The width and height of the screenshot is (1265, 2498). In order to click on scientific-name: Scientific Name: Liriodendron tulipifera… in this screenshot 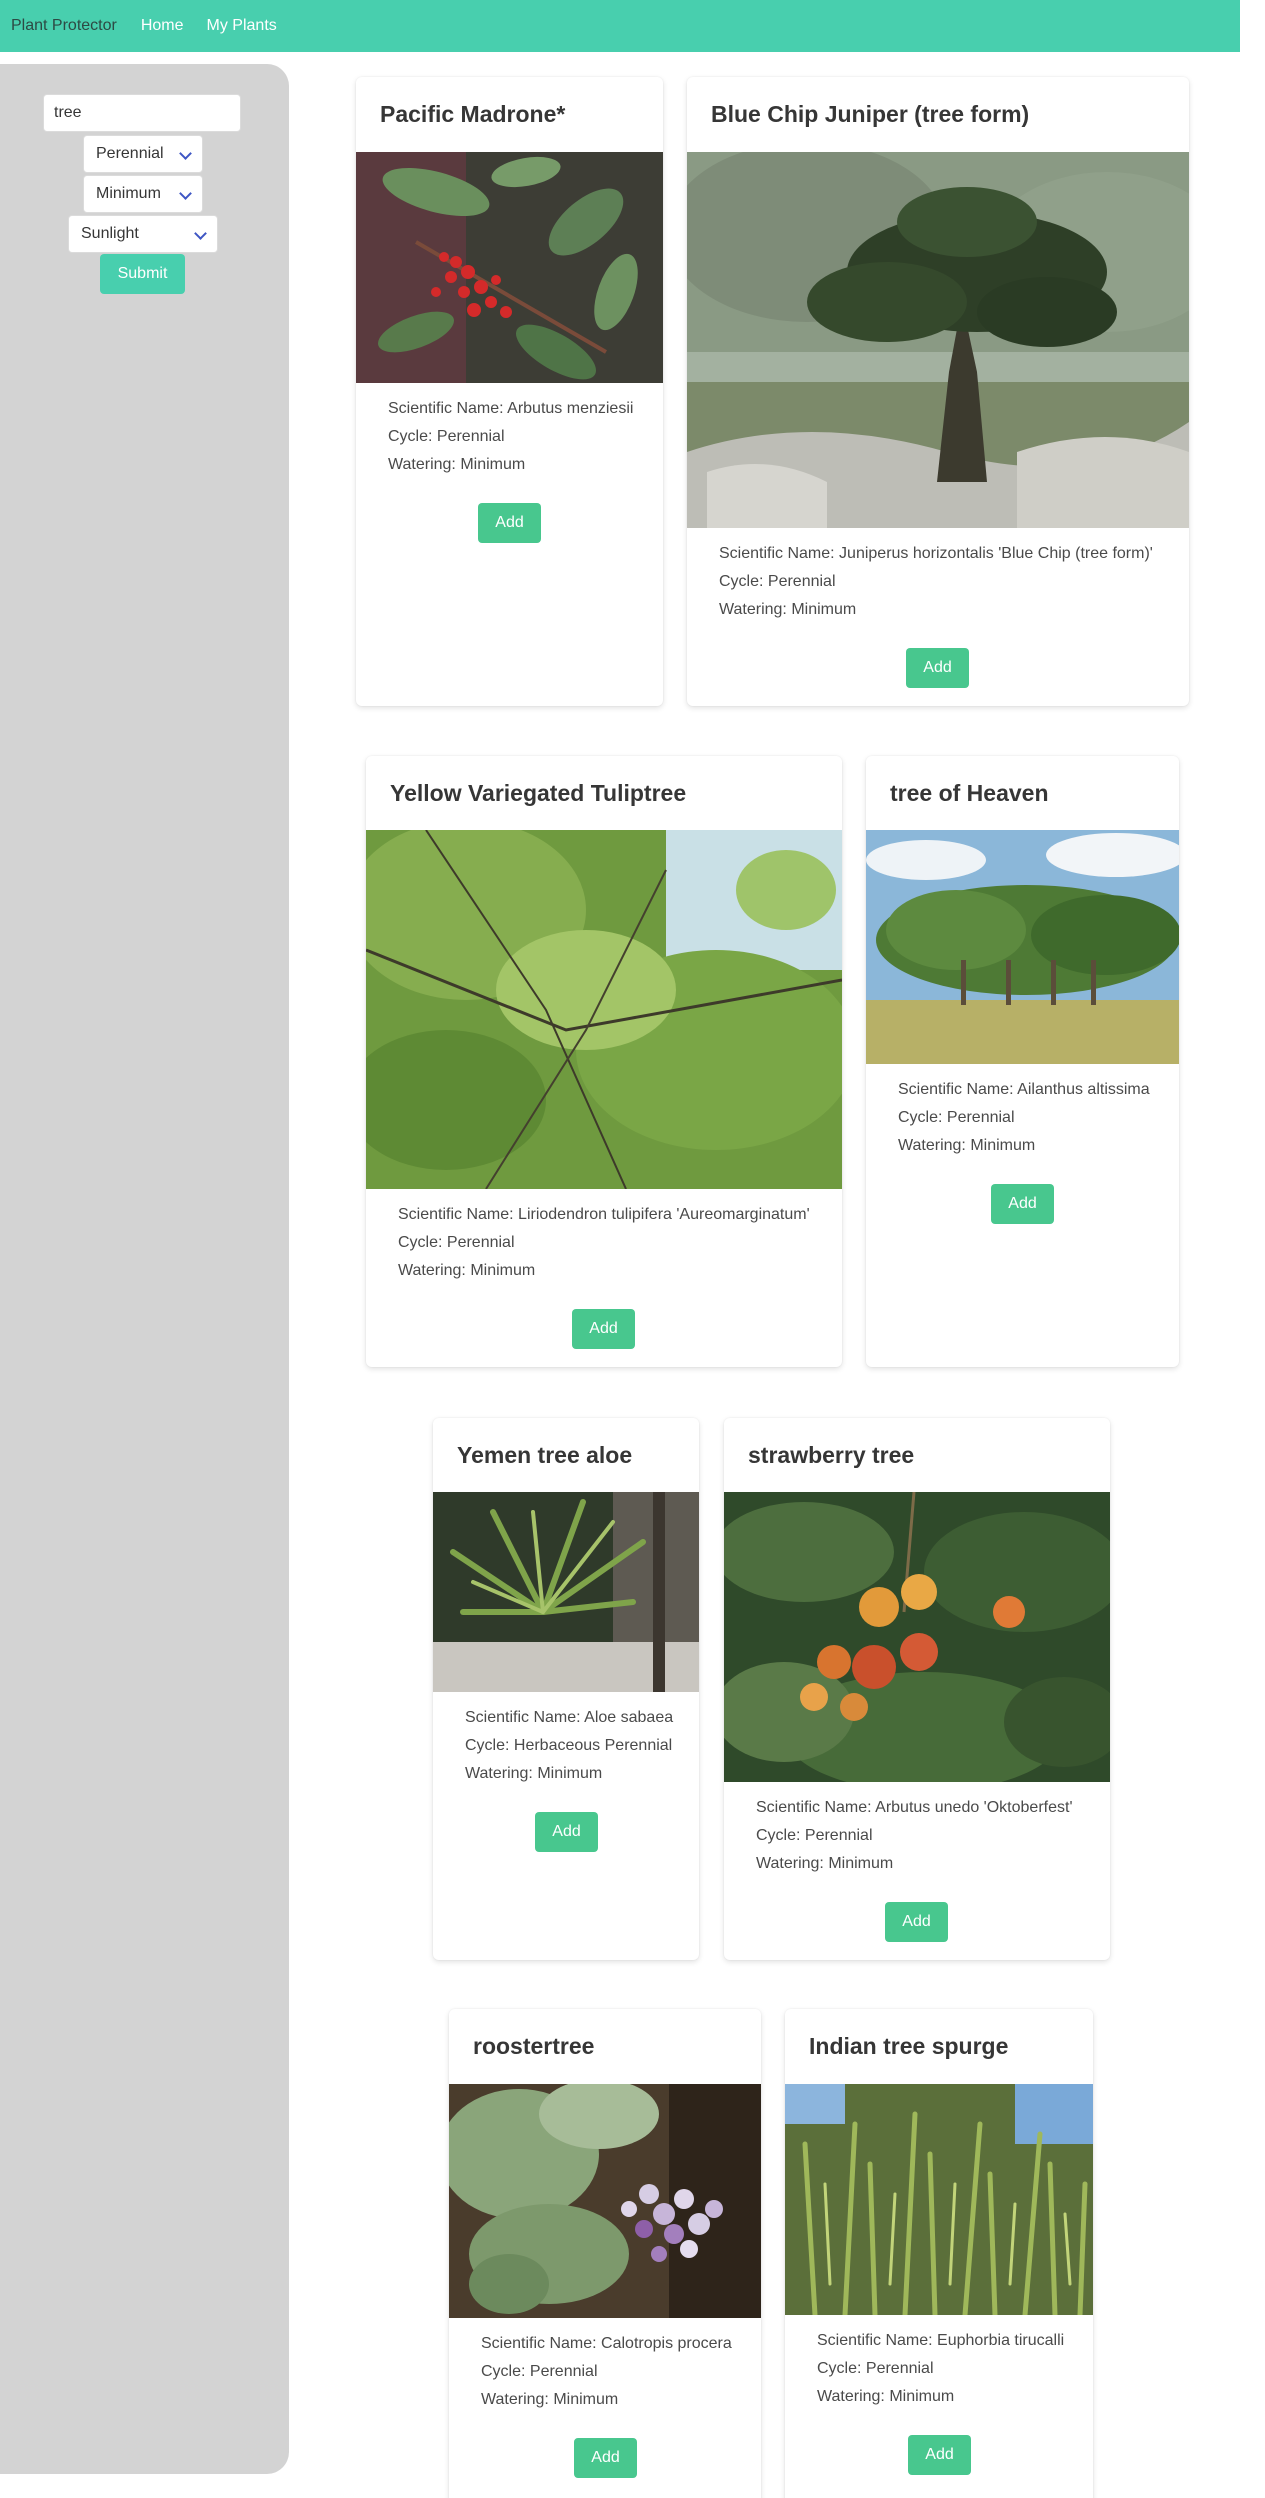, I will do `click(604, 1214)`.